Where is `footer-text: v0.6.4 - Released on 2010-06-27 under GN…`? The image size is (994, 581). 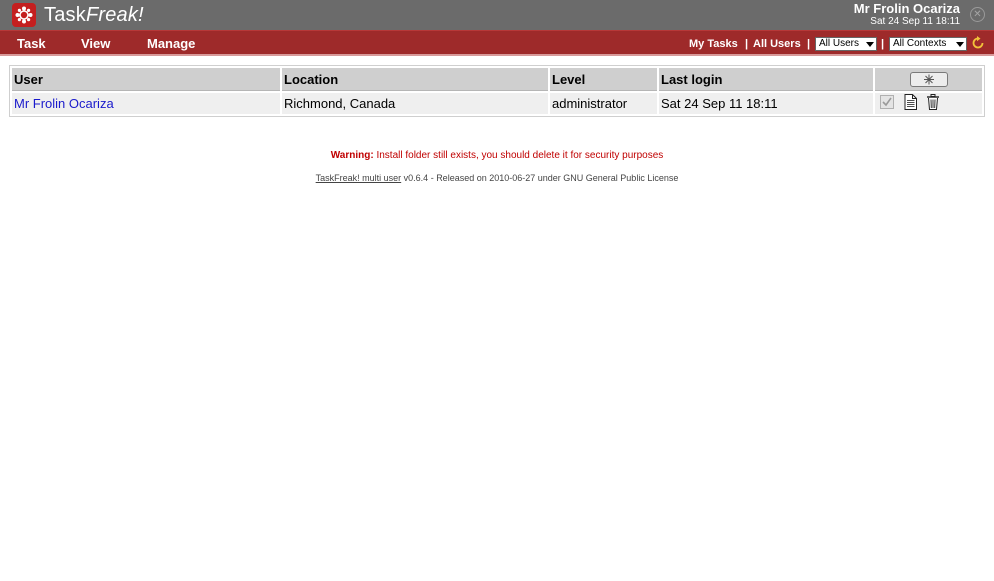
footer-text: v0.6.4 - Released on 2010-06-27 under GN… is located at coordinates (540, 178).